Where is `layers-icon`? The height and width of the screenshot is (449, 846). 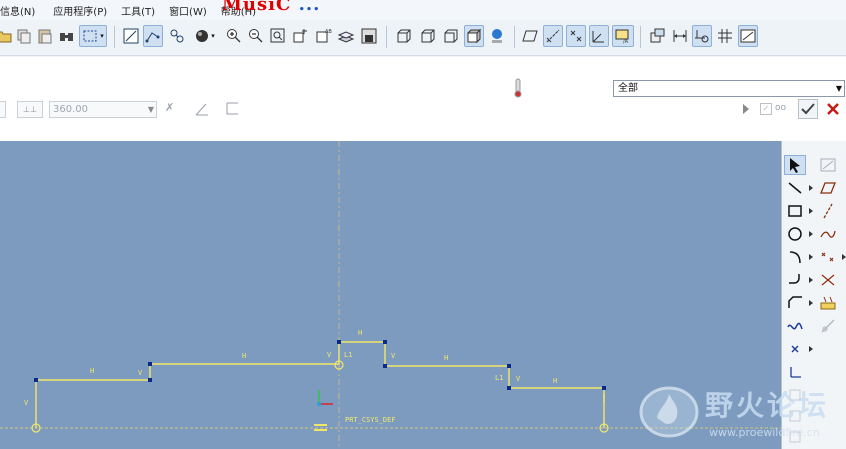
layers-icon is located at coordinates (346, 36).